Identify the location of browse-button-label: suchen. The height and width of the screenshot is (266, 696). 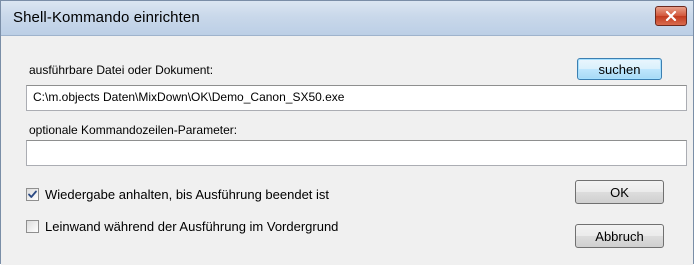
(619, 69).